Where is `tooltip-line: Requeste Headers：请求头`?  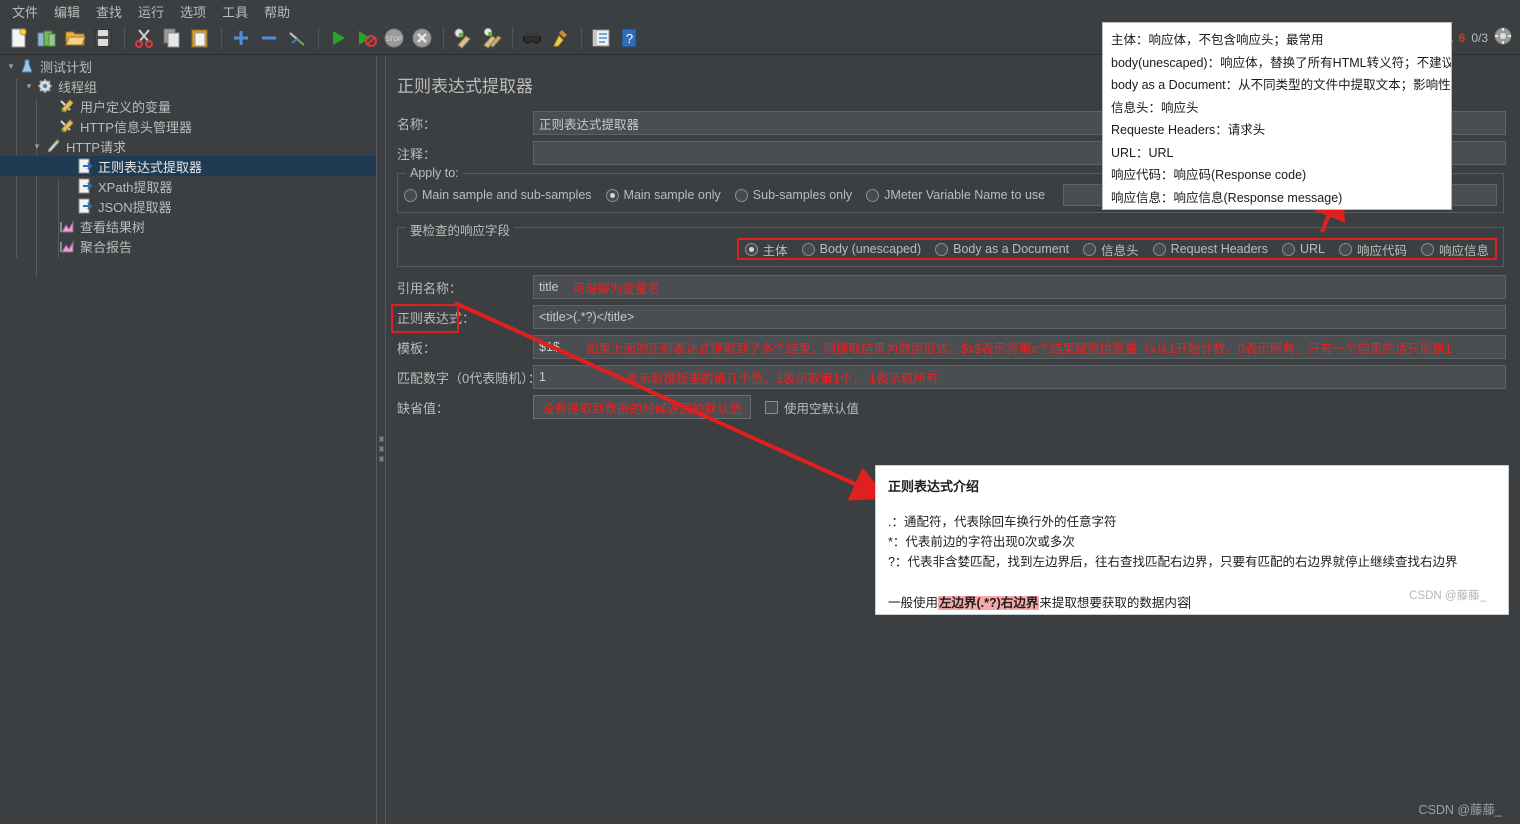 tooltip-line: Requeste Headers：请求头 is located at coordinates (1188, 130).